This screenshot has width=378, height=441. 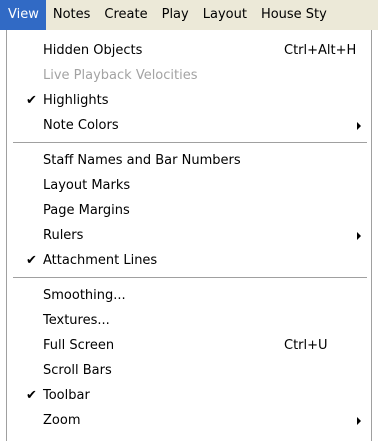 What do you see at coordinates (189, 210) in the screenshot?
I see `menu-item-page-margins: Page Margins` at bounding box center [189, 210].